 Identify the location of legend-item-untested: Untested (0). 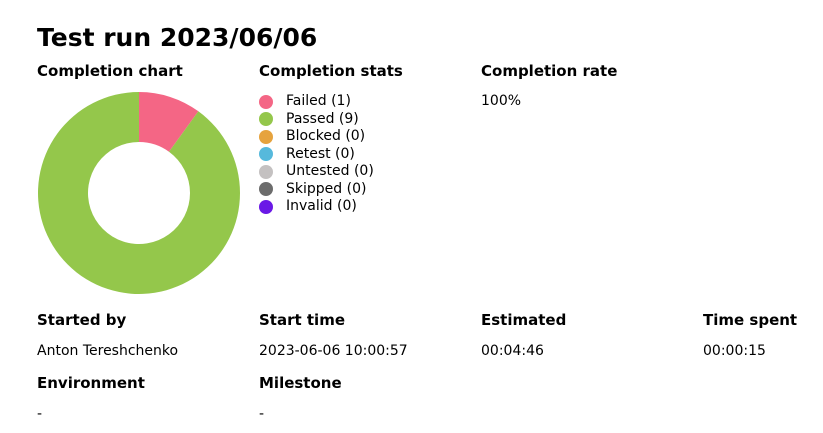
(316, 172).